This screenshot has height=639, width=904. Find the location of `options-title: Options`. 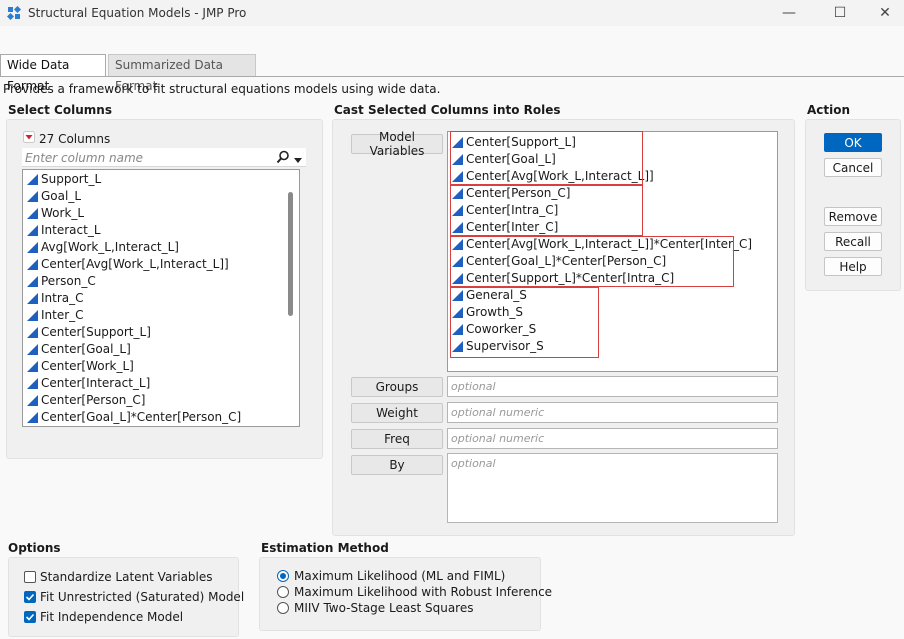

options-title: Options is located at coordinates (34, 548).